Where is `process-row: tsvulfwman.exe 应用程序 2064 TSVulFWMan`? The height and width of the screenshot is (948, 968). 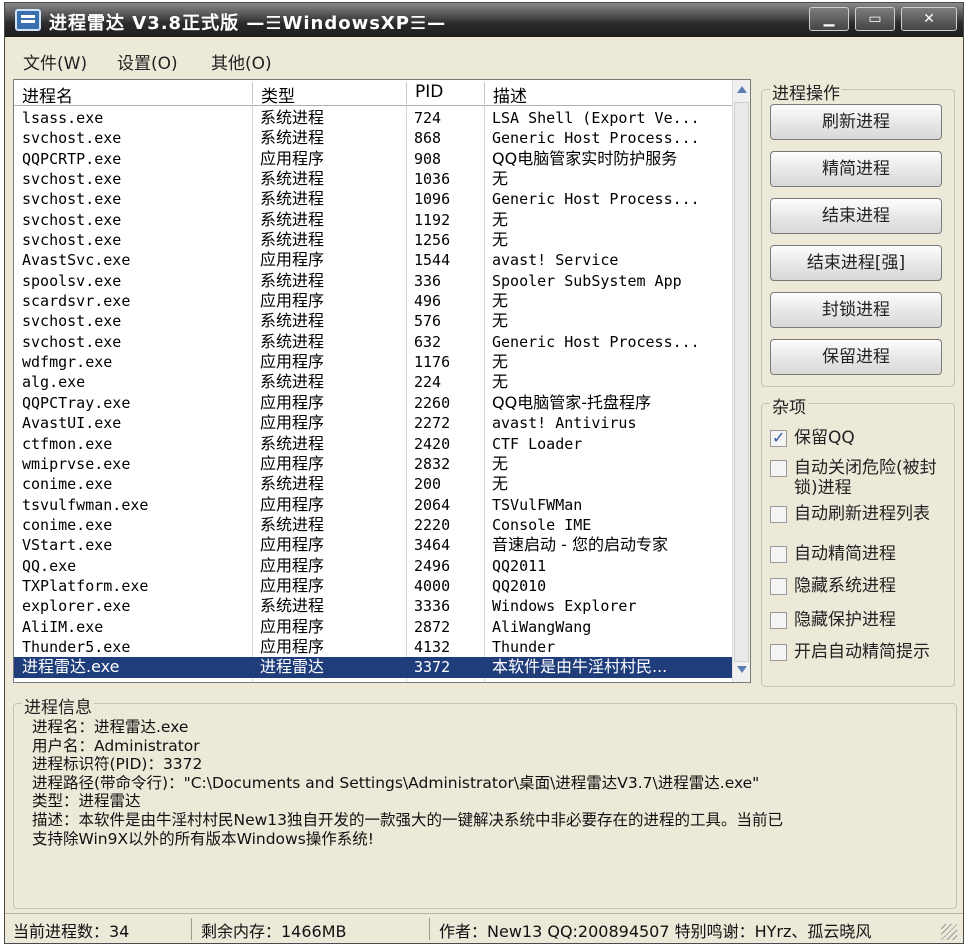 process-row: tsvulfwman.exe 应用程序 2064 TSVulFWMan is located at coordinates (373, 505).